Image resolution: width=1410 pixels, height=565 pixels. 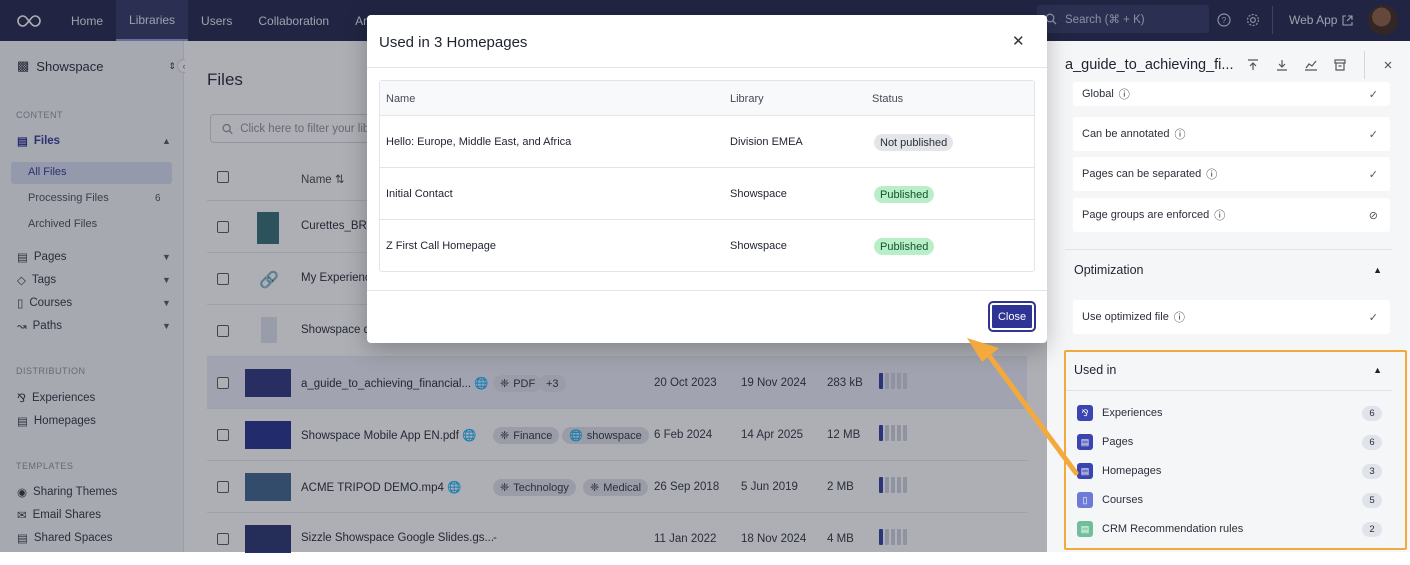 I want to click on setting-optimized-file: Use optimized file ⓘ ✓, so click(x=1231, y=317).